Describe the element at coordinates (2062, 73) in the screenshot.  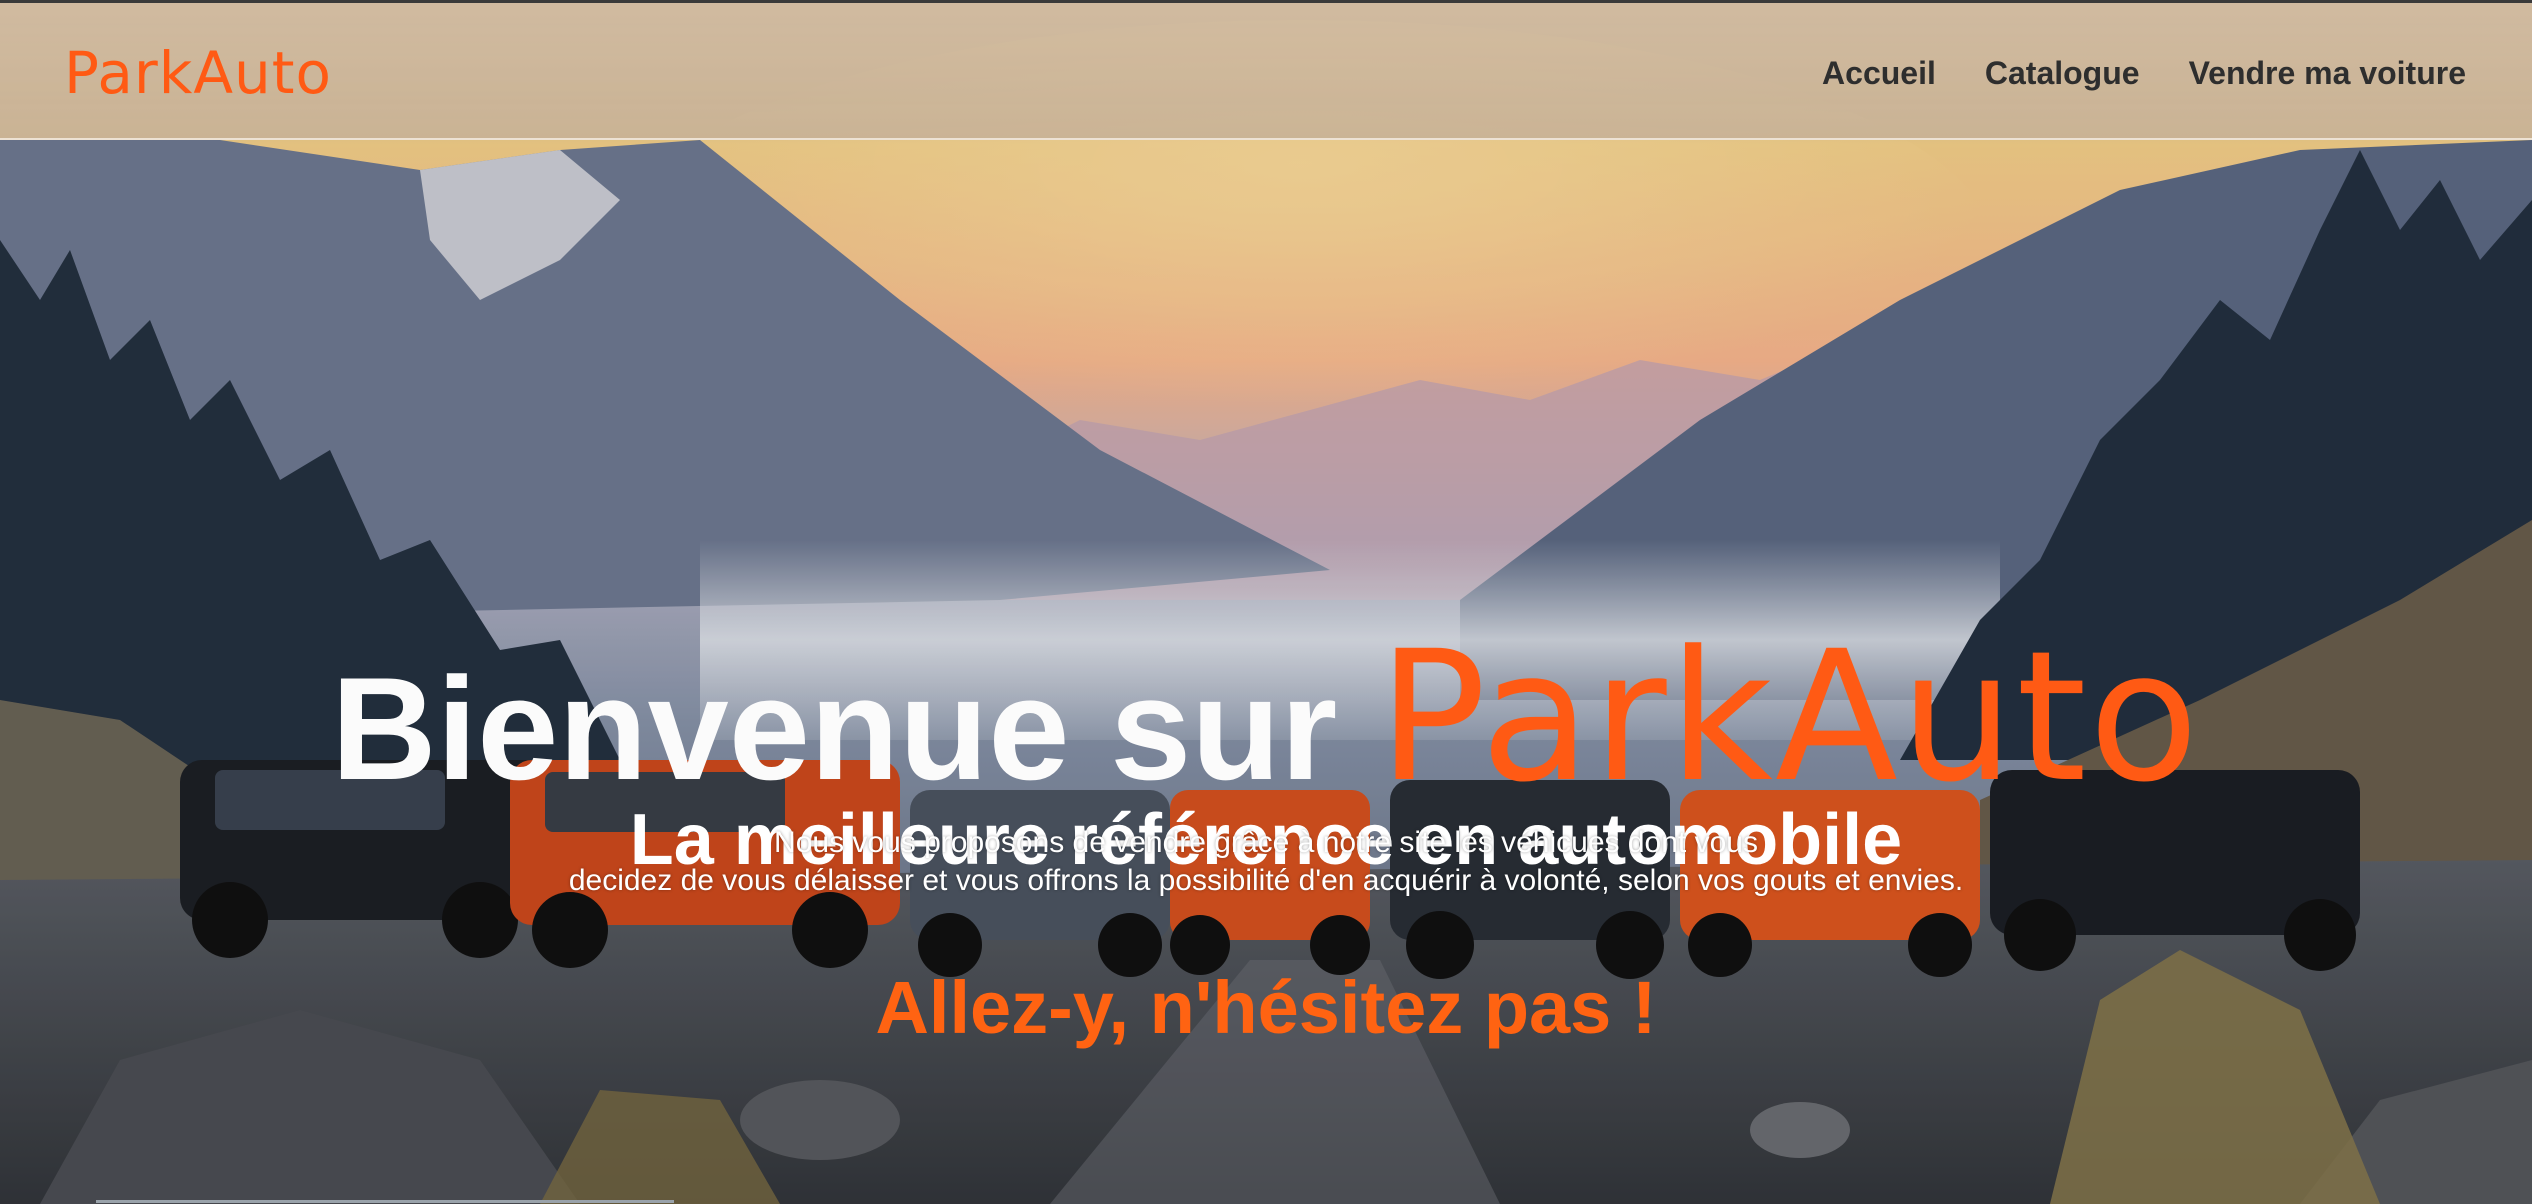
I see `nav-link-catalogue: Catalogue` at that location.